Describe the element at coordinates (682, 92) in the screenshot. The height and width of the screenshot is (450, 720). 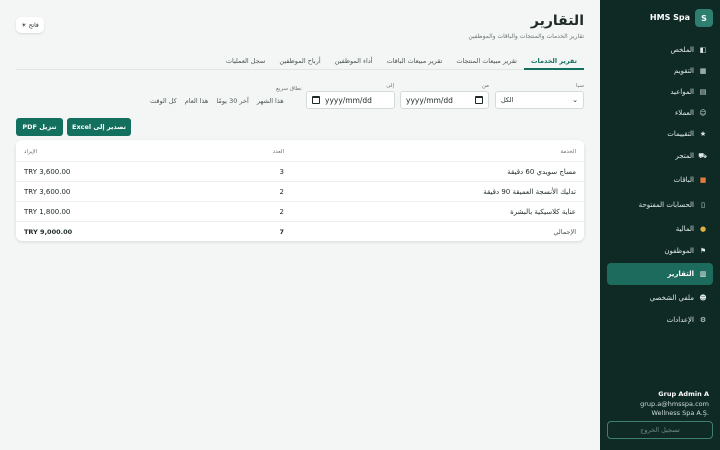
I see `sidebar-item-label: المواعيد` at that location.